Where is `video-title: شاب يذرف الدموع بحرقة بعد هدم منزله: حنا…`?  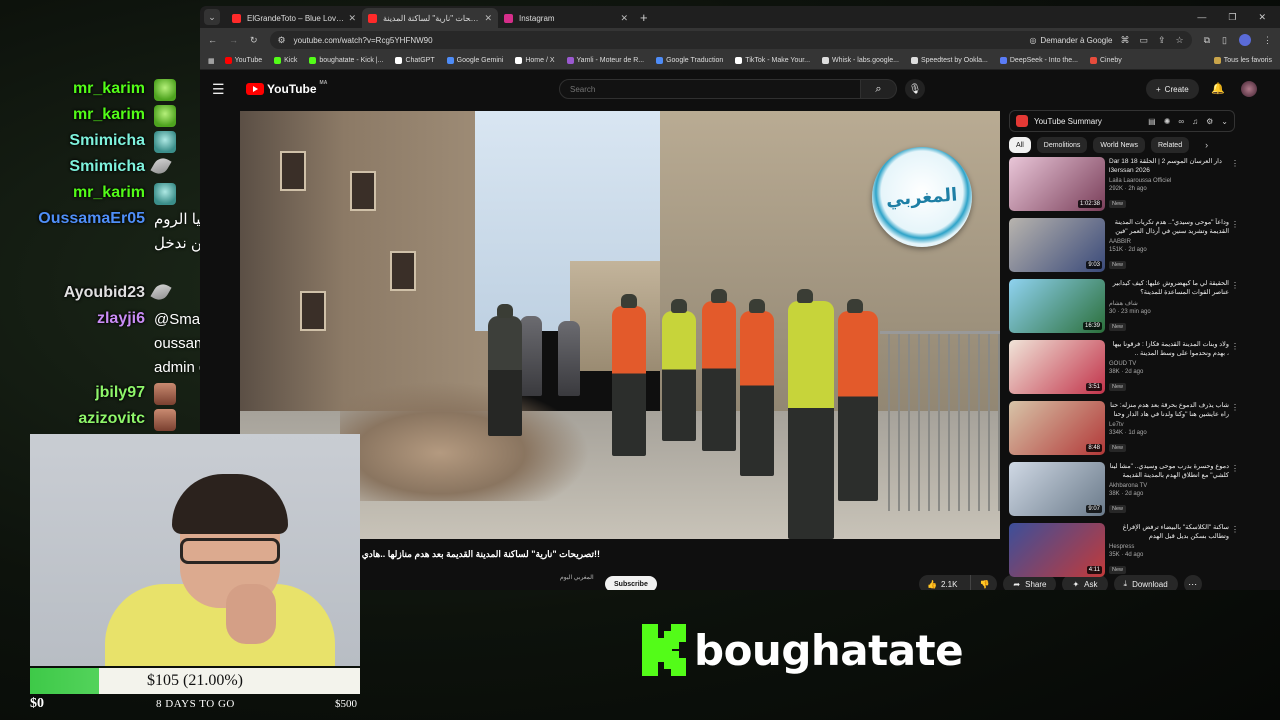
video-title: شاب يذرف الدموع بحرقة بعد هدم منزله: حنا… is located at coordinates (1169, 410).